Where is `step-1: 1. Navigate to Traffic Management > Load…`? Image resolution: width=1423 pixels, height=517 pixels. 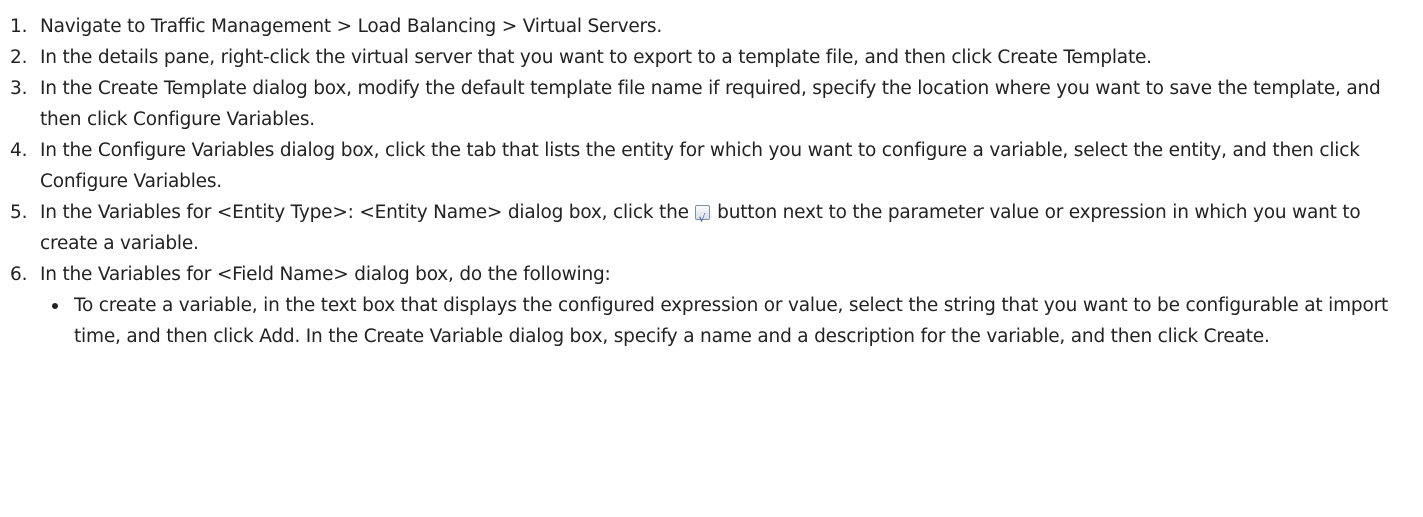 step-1: 1. Navigate to Traffic Management > Load… is located at coordinates (711, 26).